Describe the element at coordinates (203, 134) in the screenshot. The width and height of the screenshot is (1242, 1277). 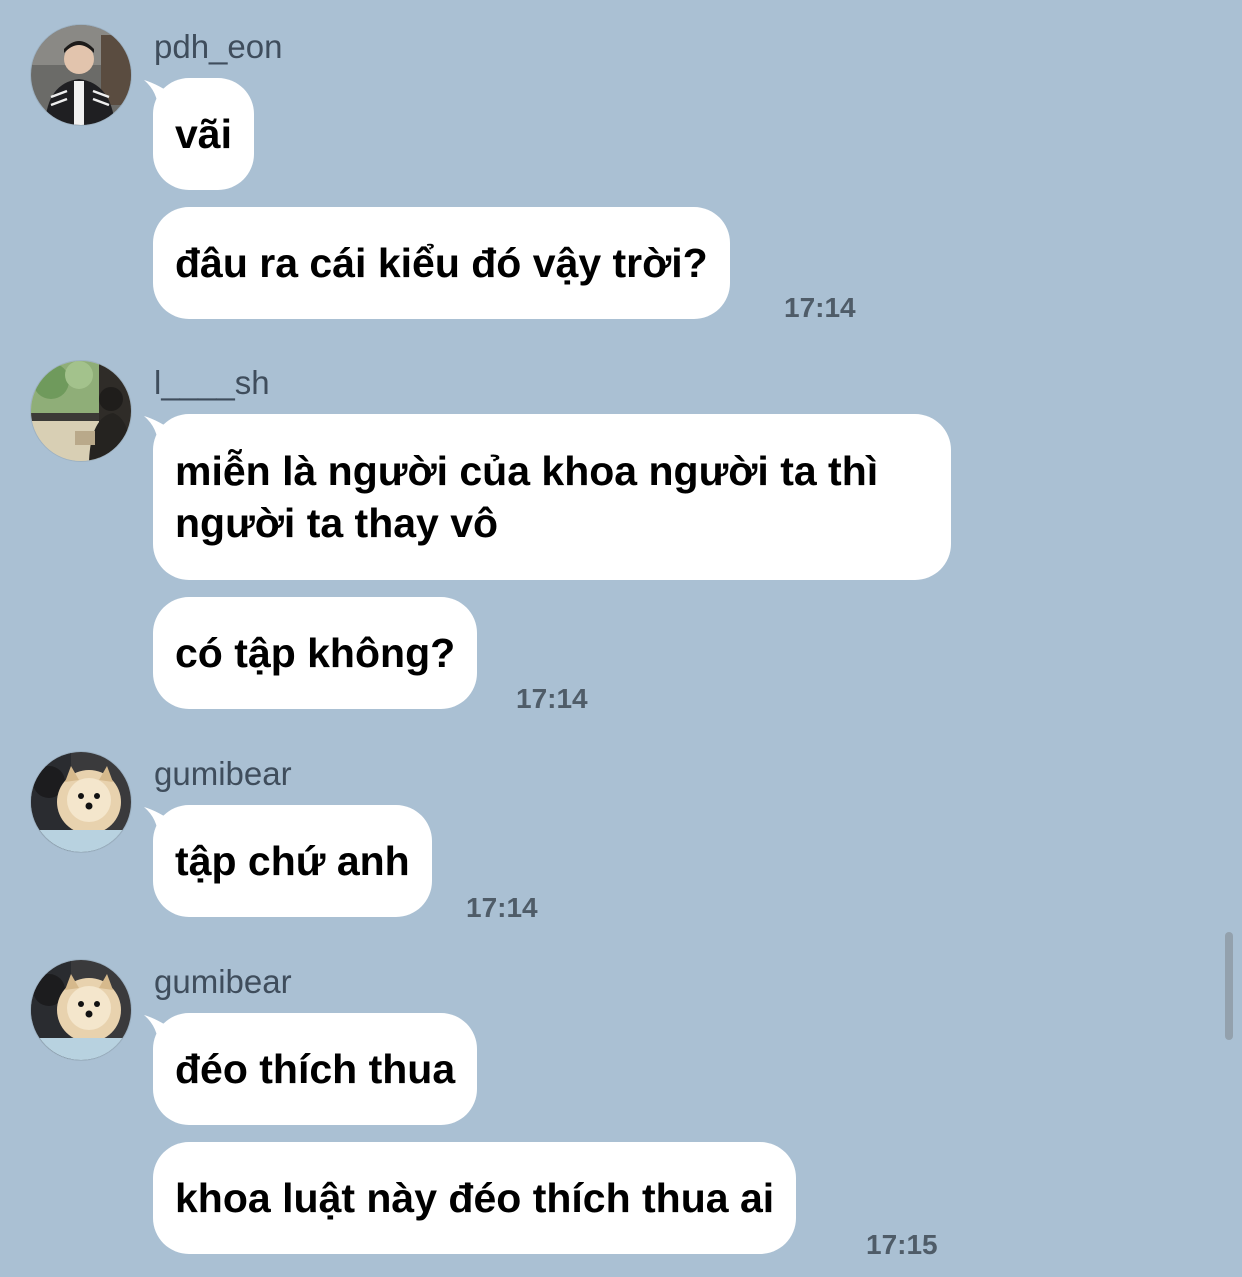
I see `message-bubble: vãi` at that location.